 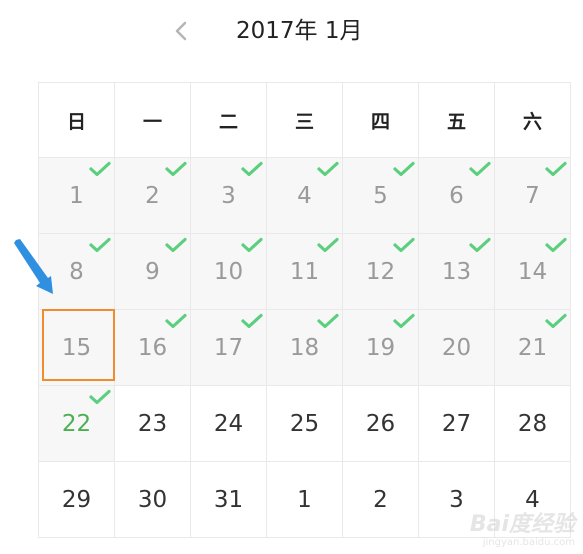 I want to click on day-number: 18, so click(x=304, y=347).